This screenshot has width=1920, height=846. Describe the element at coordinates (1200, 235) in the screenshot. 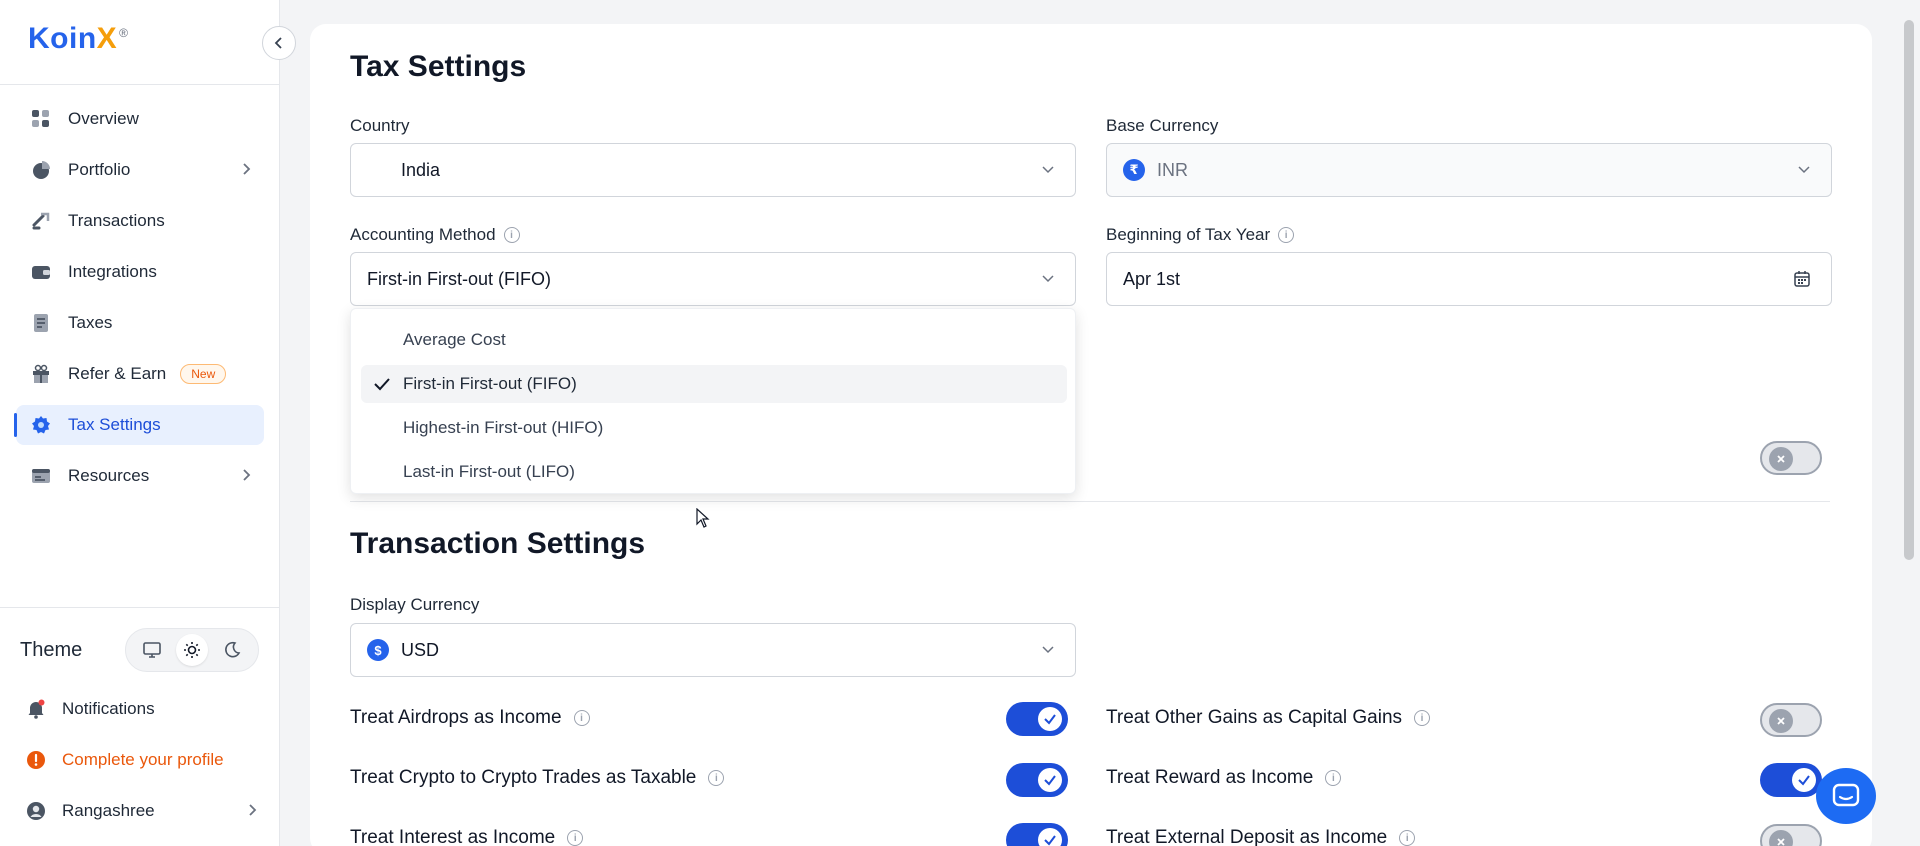

I see `tax-year-label: Beginning of Tax Year i` at that location.